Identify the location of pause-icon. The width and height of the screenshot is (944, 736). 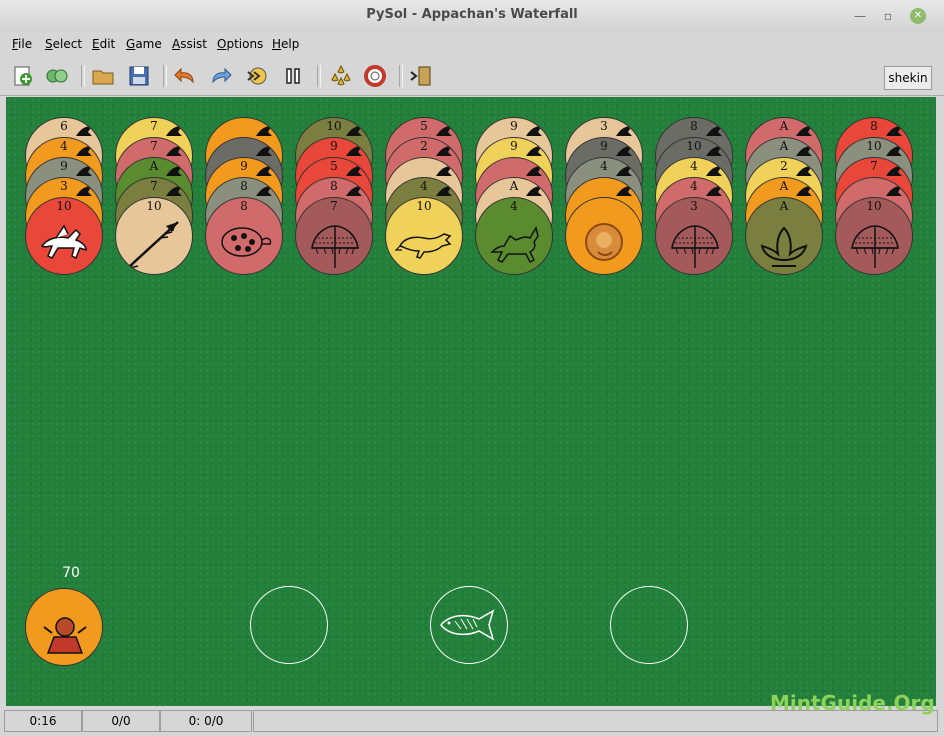
(293, 76).